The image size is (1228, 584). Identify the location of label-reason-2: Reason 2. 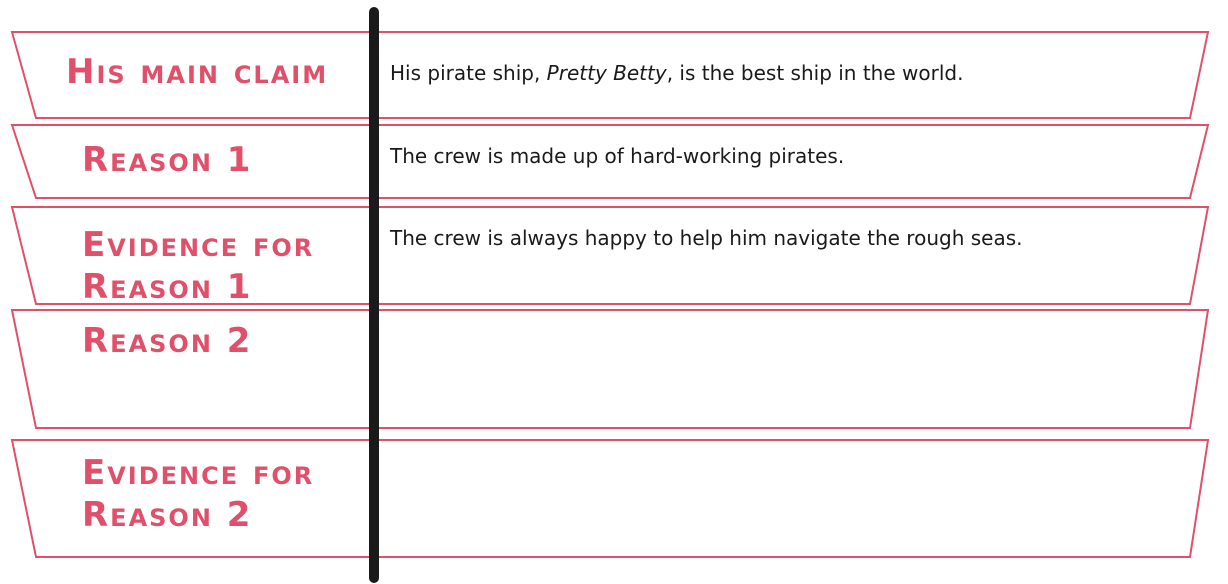
(167, 341).